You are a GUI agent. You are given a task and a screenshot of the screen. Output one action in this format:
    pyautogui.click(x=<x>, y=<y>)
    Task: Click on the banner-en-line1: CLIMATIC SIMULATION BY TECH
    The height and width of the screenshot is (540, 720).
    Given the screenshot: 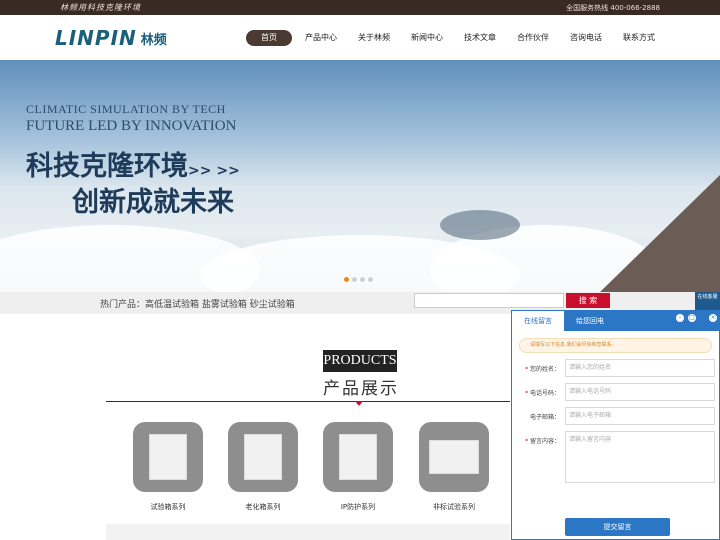 What is the action you would take?
    pyautogui.click(x=126, y=109)
    